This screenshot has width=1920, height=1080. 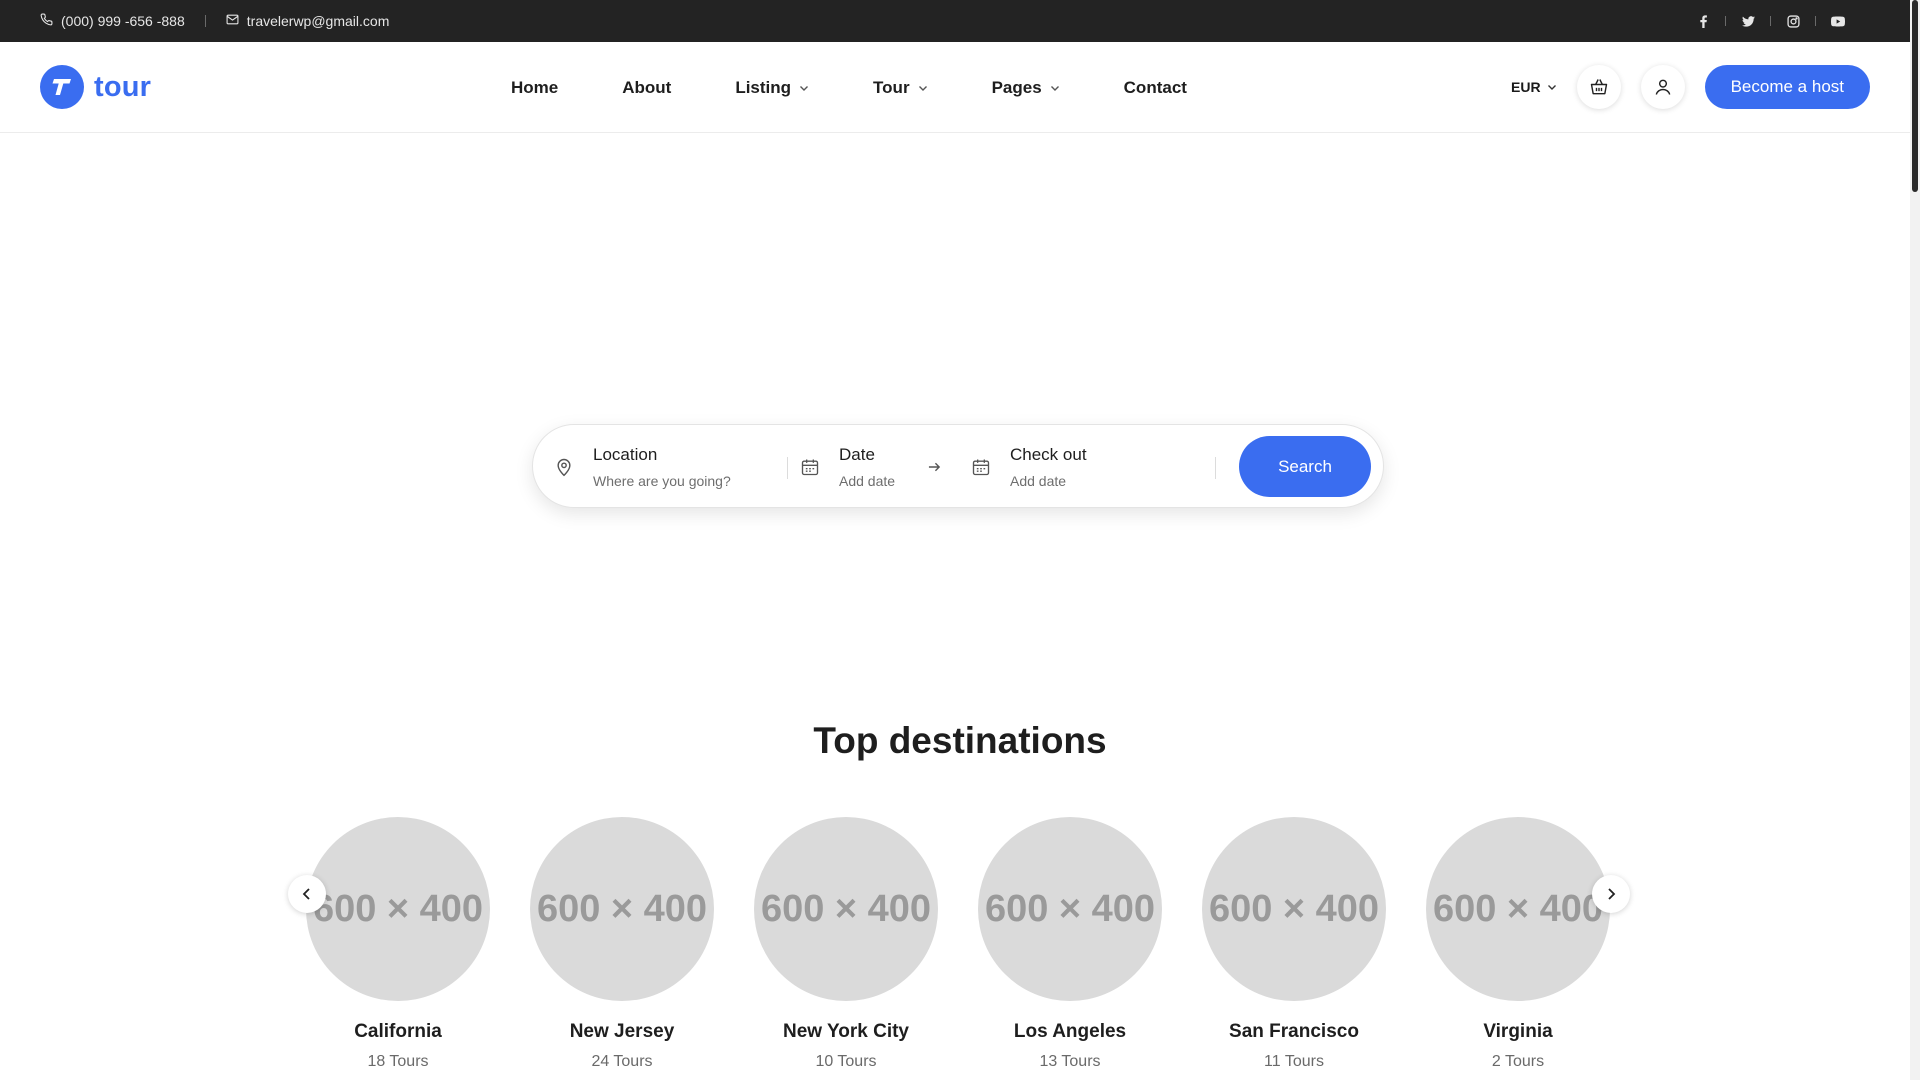 I want to click on slider-prev-button, so click(x=307, y=894).